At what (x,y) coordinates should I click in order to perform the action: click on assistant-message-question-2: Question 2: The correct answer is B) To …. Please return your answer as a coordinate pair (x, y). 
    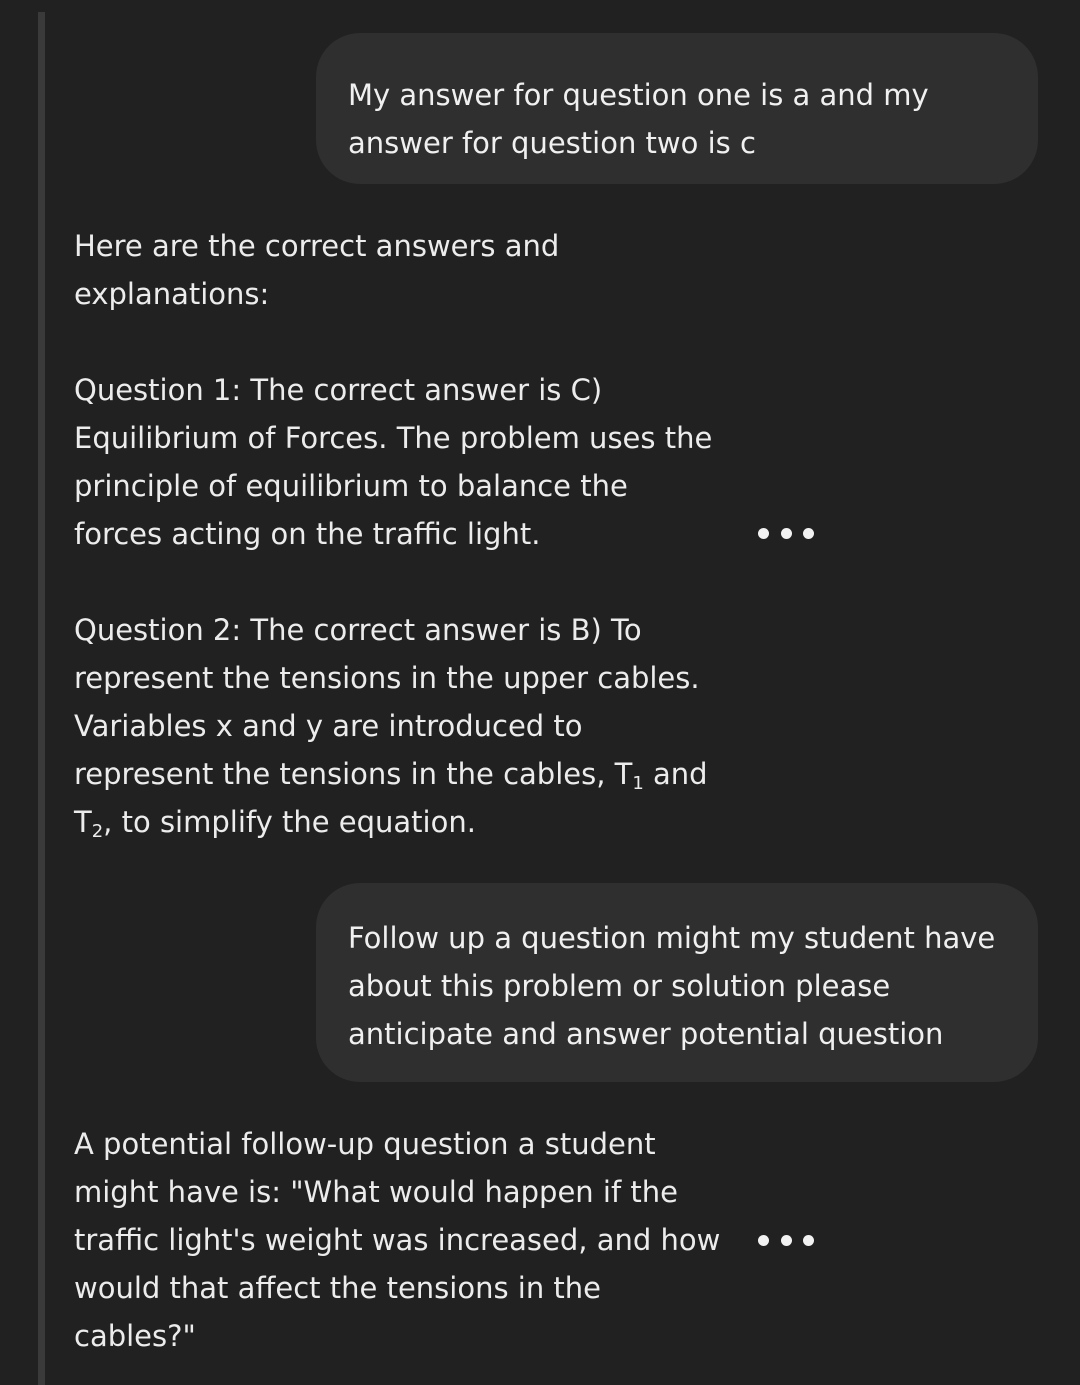
    Looking at the image, I should click on (391, 726).